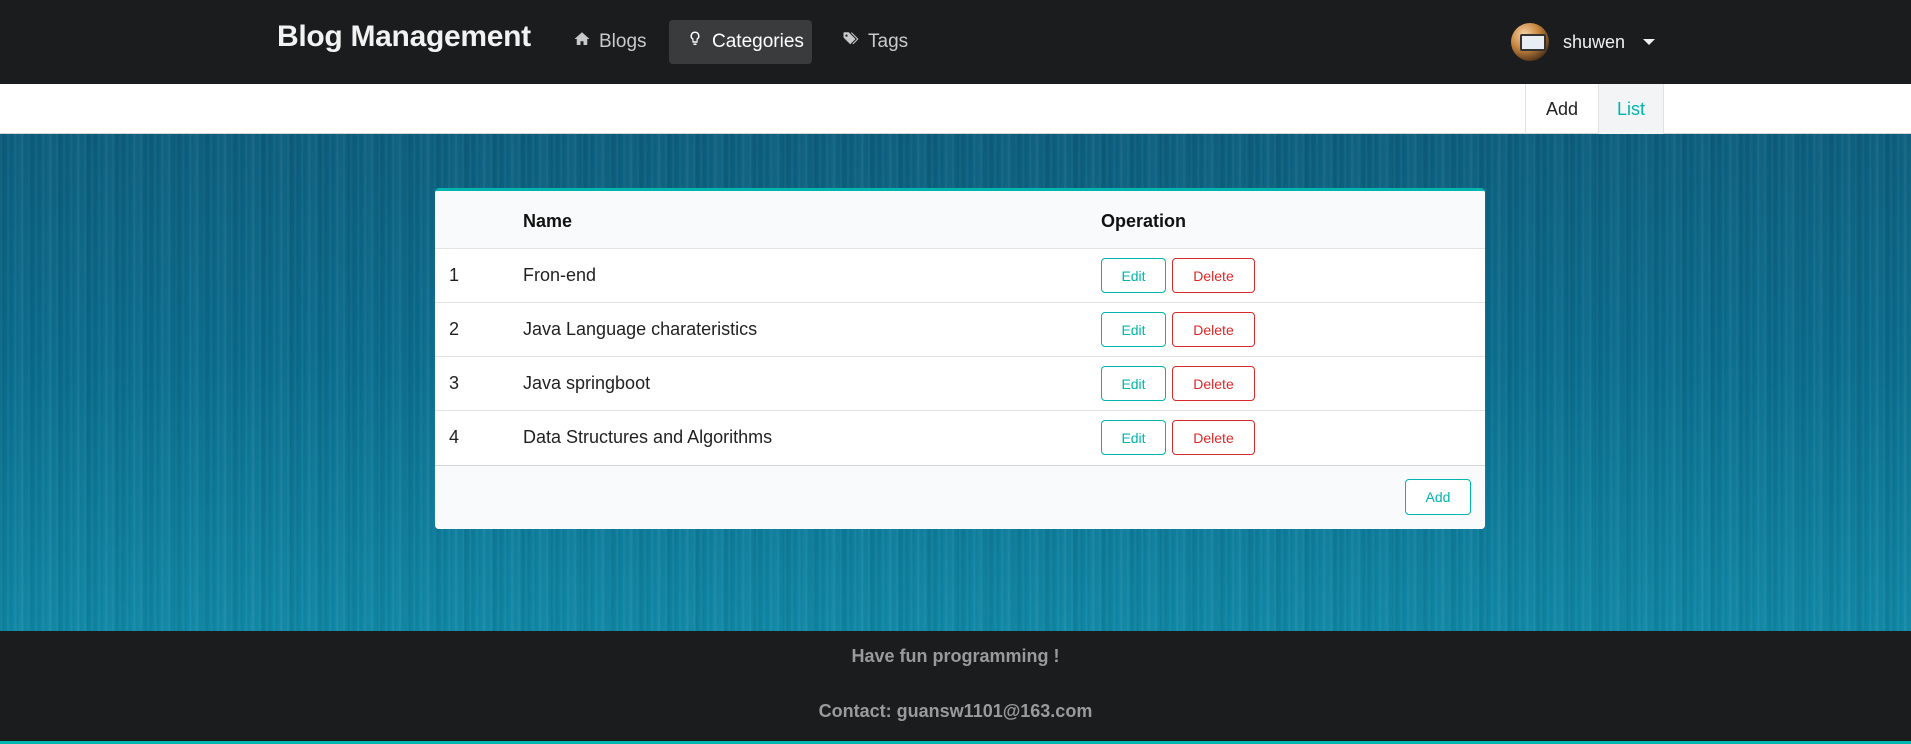  What do you see at coordinates (587, 383) in the screenshot?
I see `row-name: Java springboot` at bounding box center [587, 383].